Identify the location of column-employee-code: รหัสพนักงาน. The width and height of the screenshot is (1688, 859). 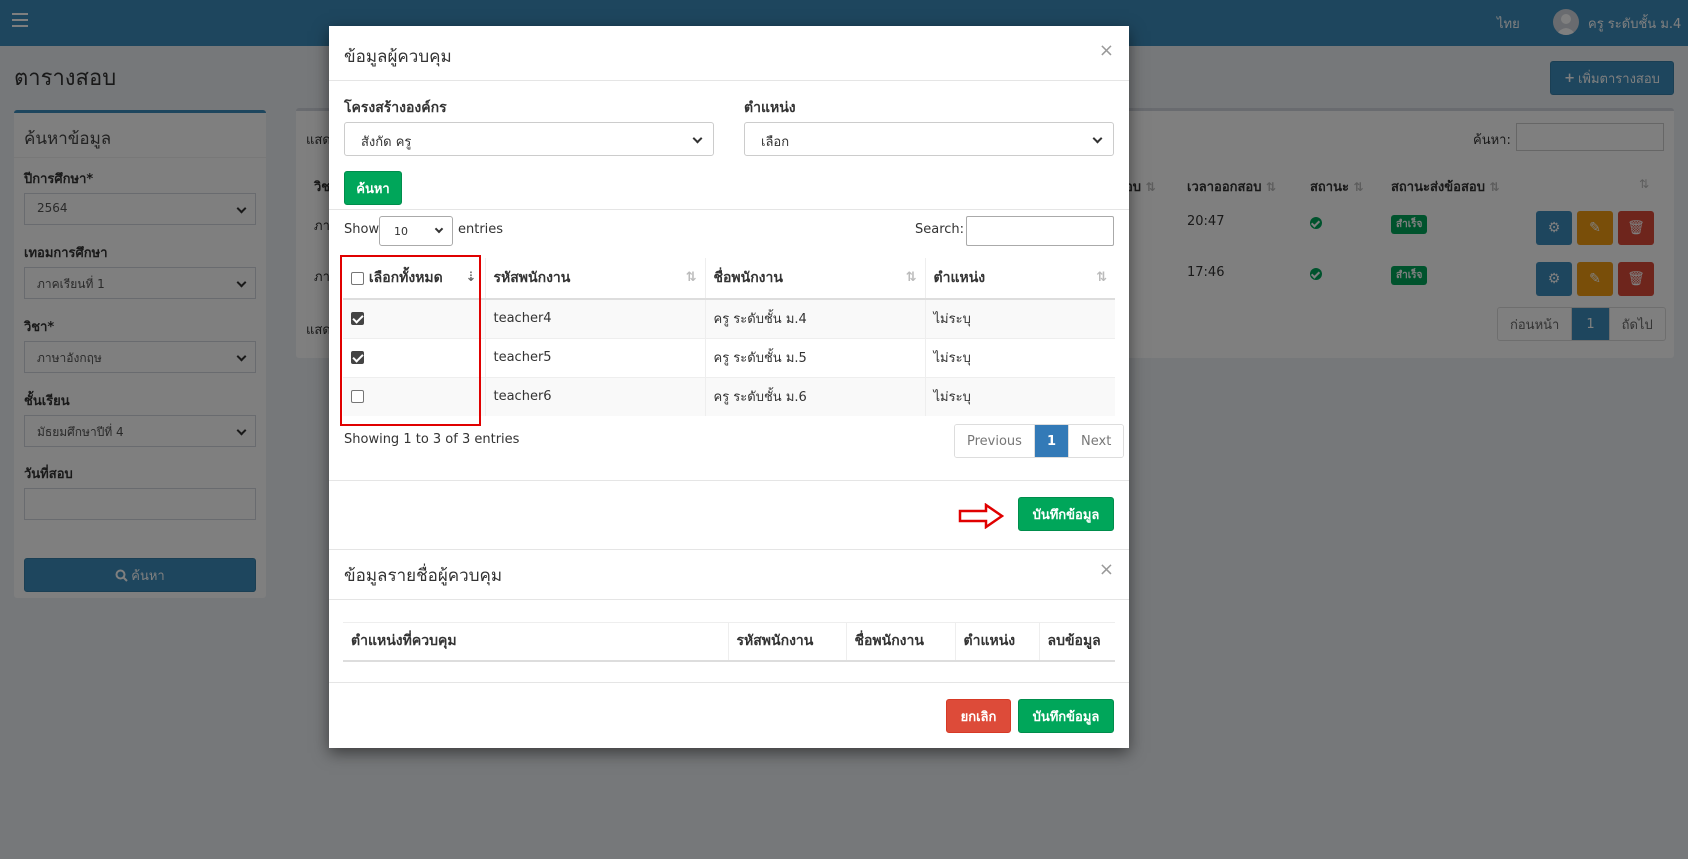
(786, 642).